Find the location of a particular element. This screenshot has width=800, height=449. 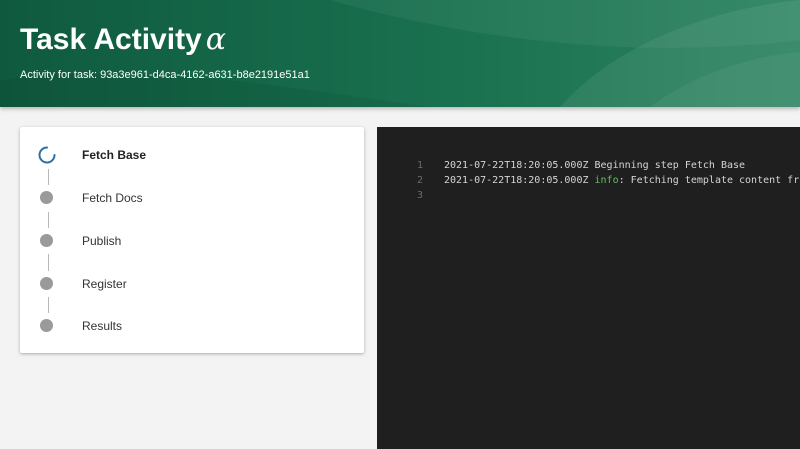

alpha-symbol: α is located at coordinates (216, 39).